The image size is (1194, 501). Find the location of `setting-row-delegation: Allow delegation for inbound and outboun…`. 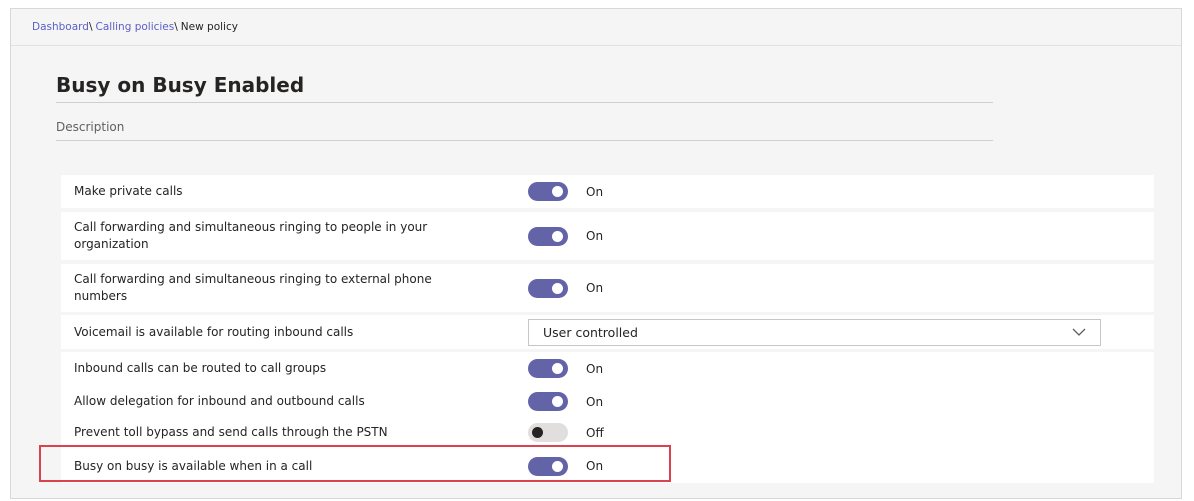

setting-row-delegation: Allow delegation for inbound and outboun… is located at coordinates (607, 401).